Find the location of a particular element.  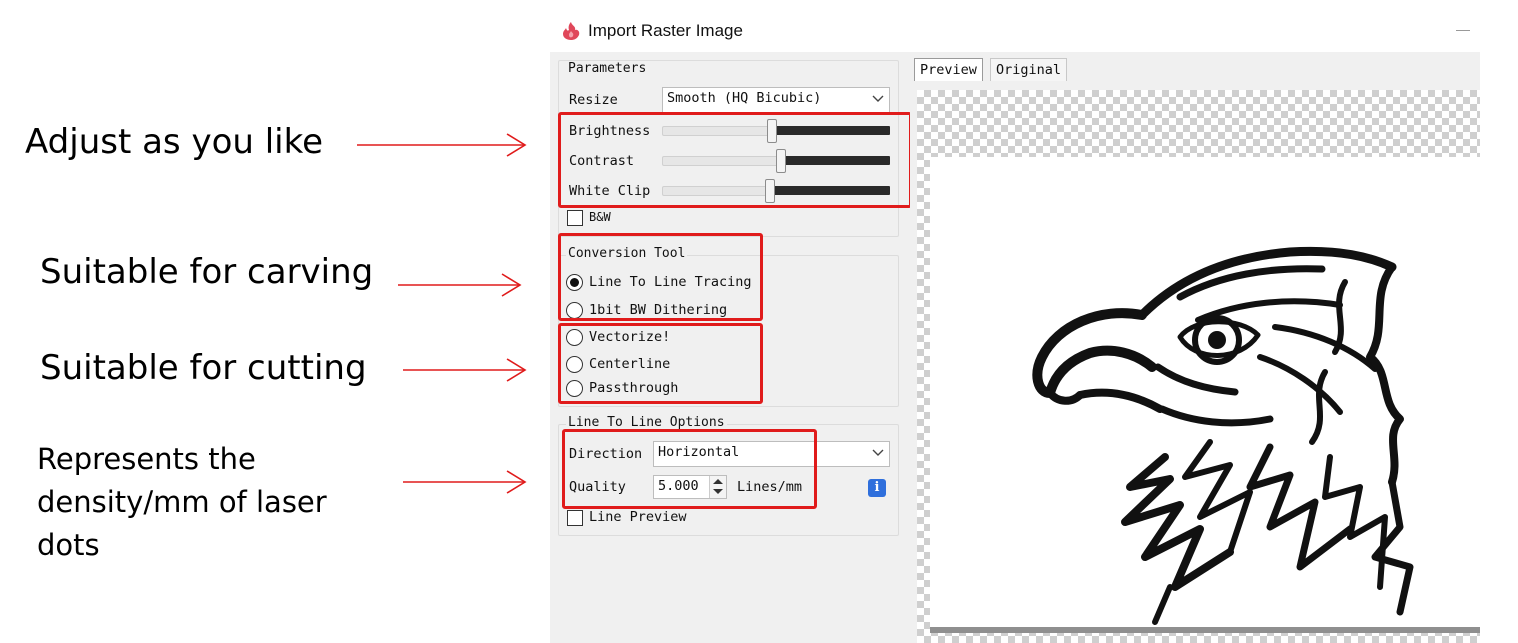

info-icon: i is located at coordinates (877, 488).